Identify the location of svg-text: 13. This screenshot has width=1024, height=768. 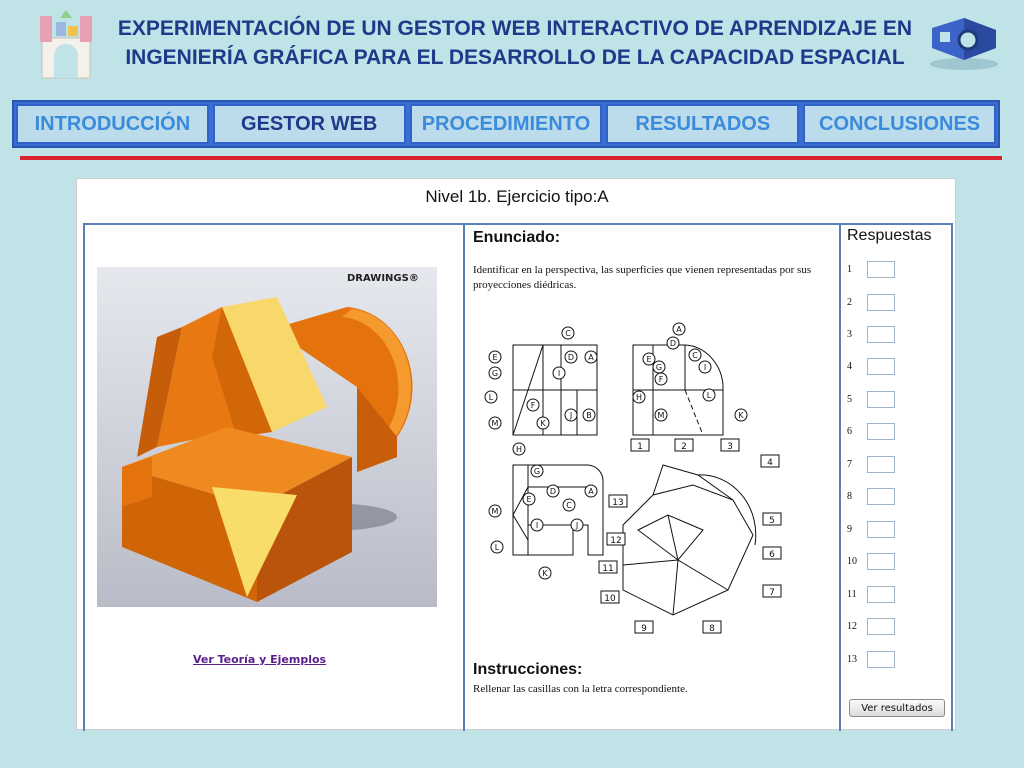
(617, 503).